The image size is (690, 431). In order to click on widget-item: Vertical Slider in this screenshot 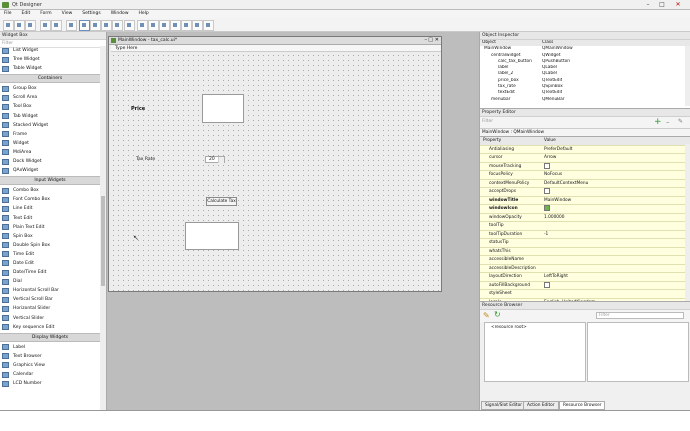, I will do `click(50, 318)`.